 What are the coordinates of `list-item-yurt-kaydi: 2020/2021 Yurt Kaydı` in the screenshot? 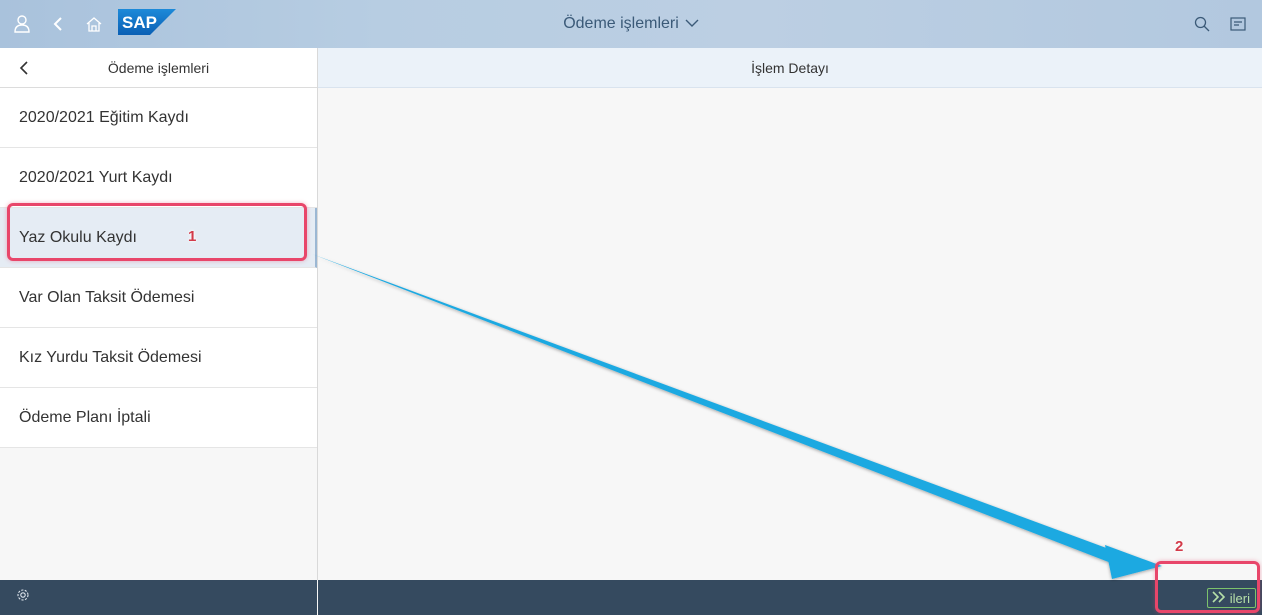 It's located at (158, 178).